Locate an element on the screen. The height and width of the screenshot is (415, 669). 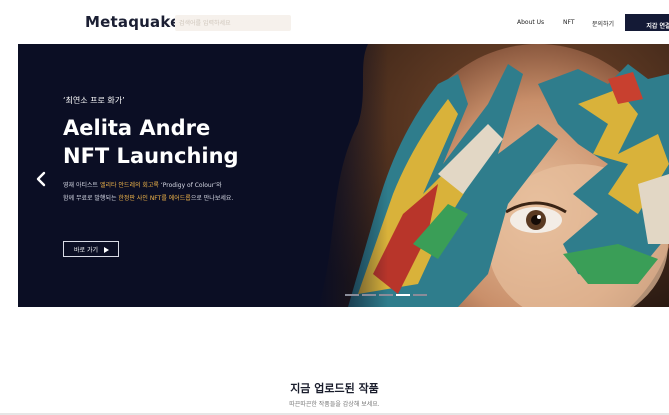
desc-line2-highlight: 한정판 사인 NFT를 에어드롭 is located at coordinates (154, 198).